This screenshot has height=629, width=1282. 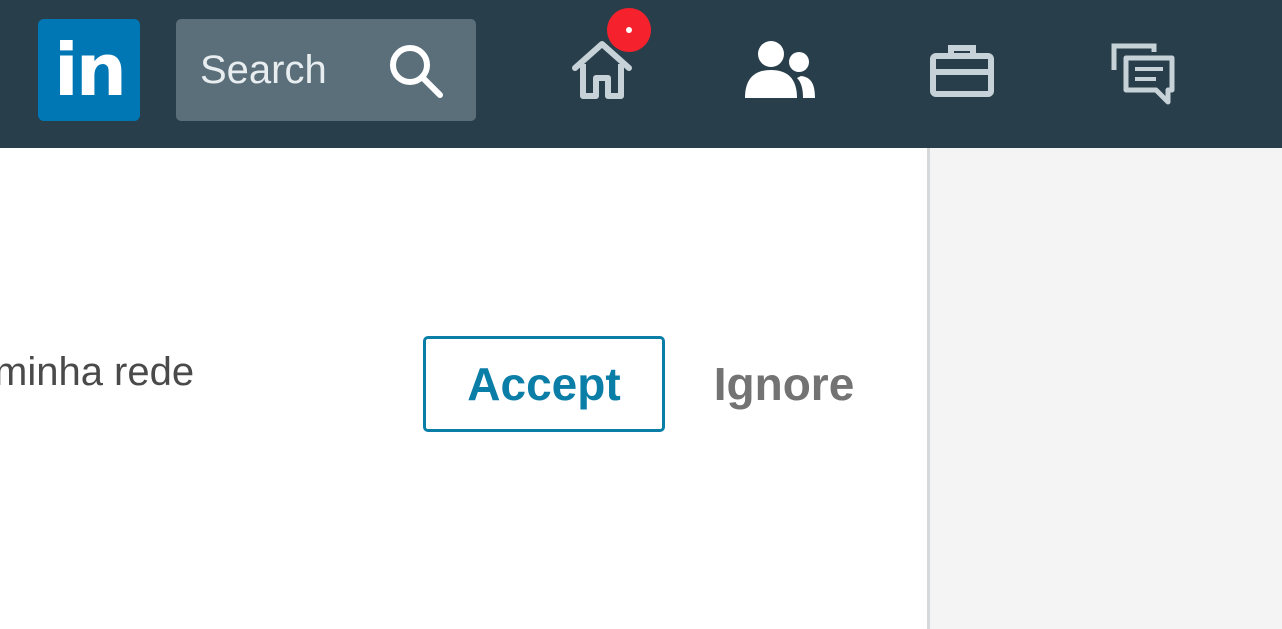 What do you see at coordinates (962, 71) in the screenshot?
I see `briefcase-icon` at bounding box center [962, 71].